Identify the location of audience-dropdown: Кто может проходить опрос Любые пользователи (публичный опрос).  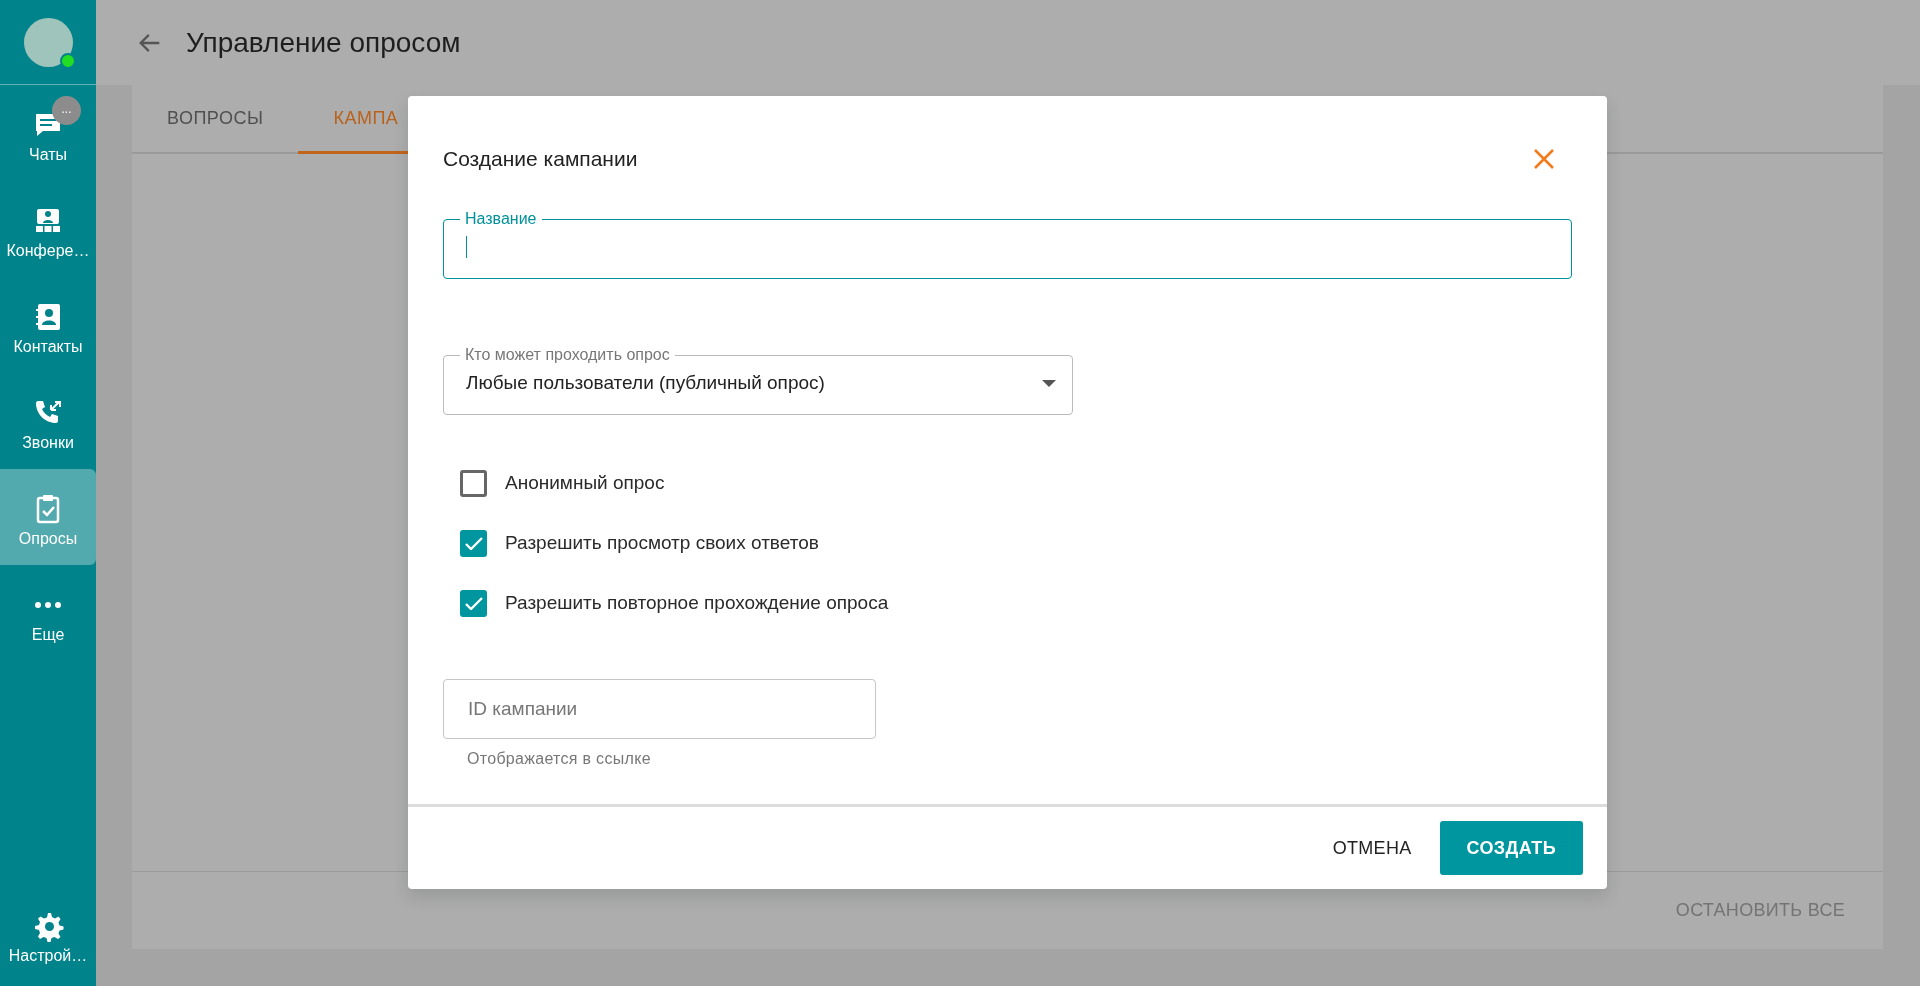
(758, 381).